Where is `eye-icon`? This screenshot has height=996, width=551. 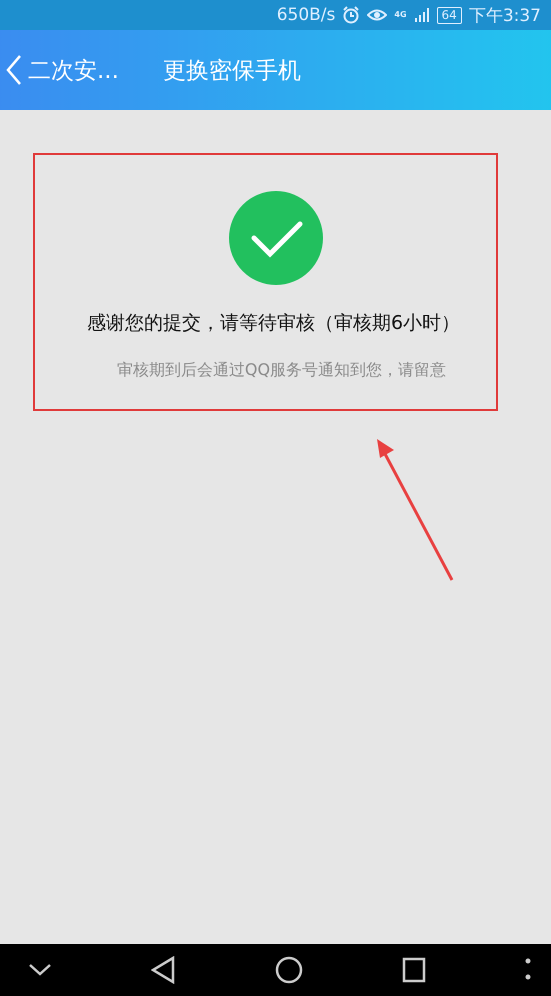
eye-icon is located at coordinates (377, 15).